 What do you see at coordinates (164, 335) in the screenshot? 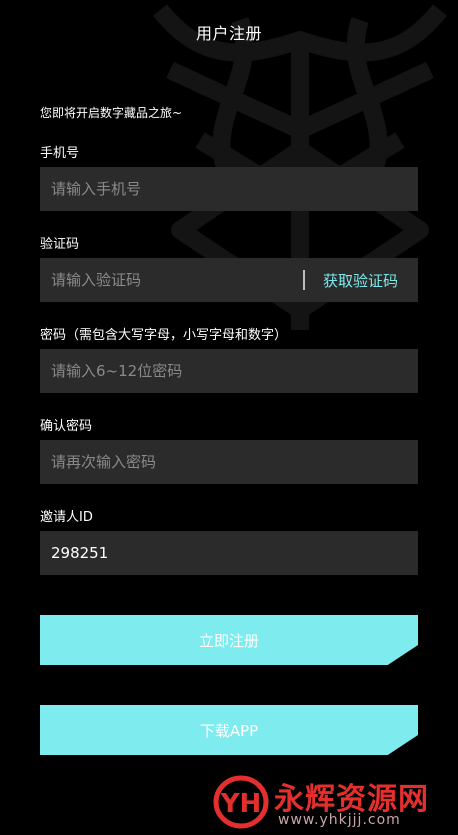
I see `password-label: 密码（需包含大写字母，小写字母和数字）` at bounding box center [164, 335].